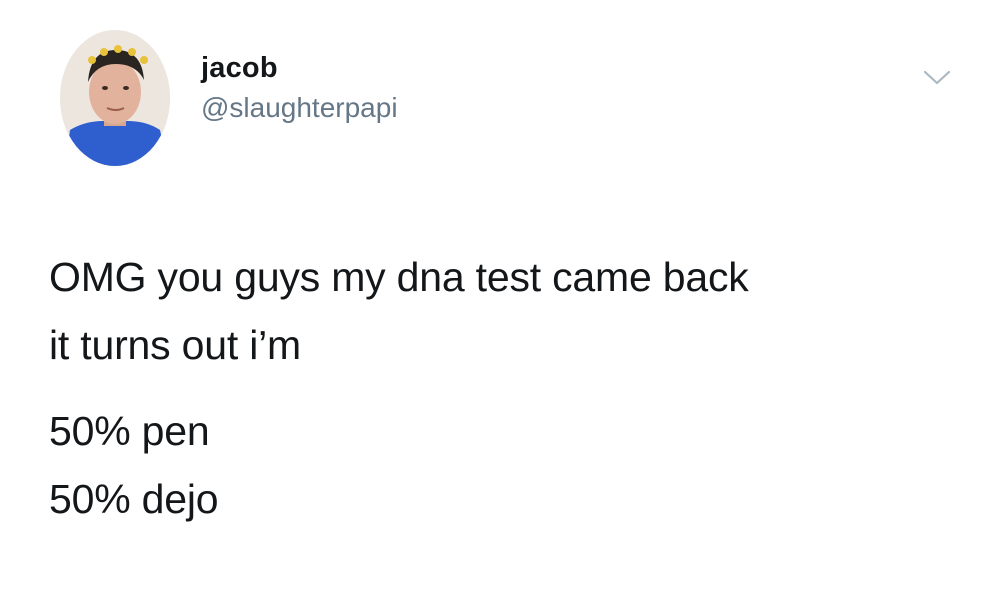 Image resolution: width=1000 pixels, height=591 pixels. I want to click on author-block: jacob @slaughterpapi, so click(299, 88).